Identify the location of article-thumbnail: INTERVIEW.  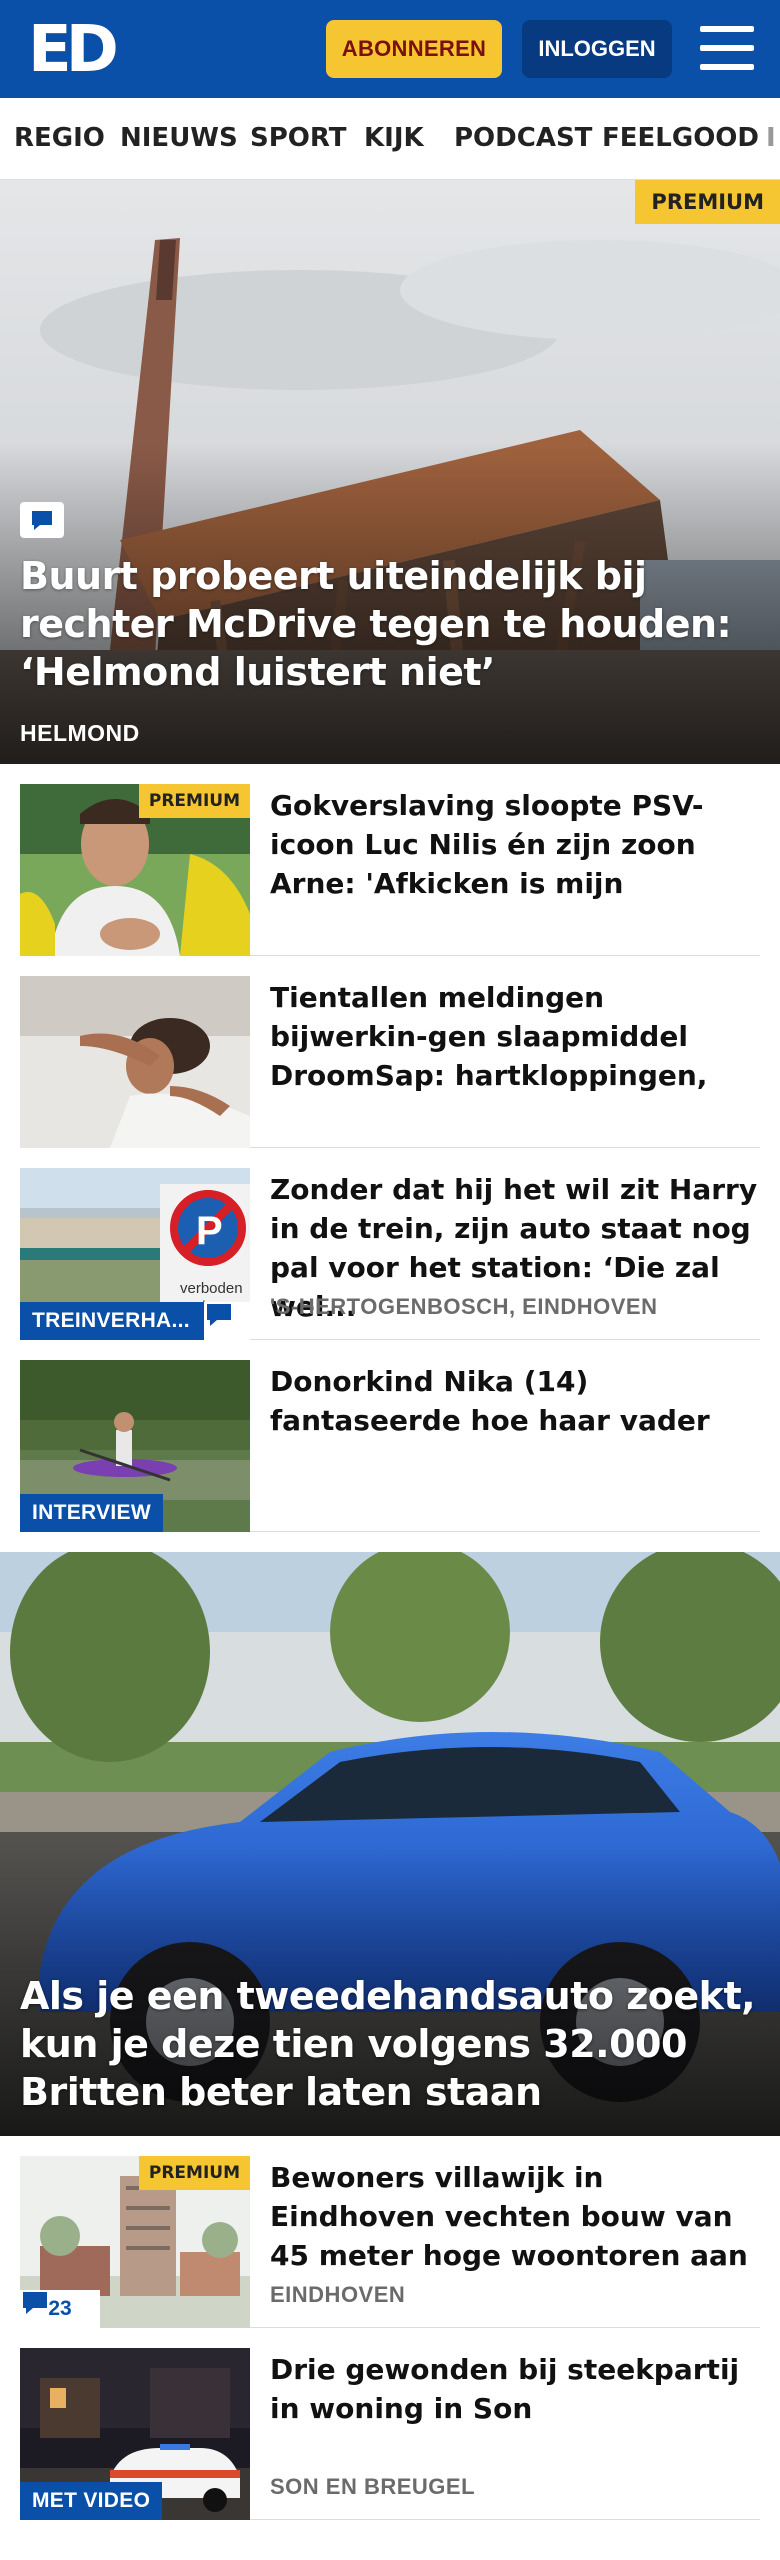
(135, 1446).